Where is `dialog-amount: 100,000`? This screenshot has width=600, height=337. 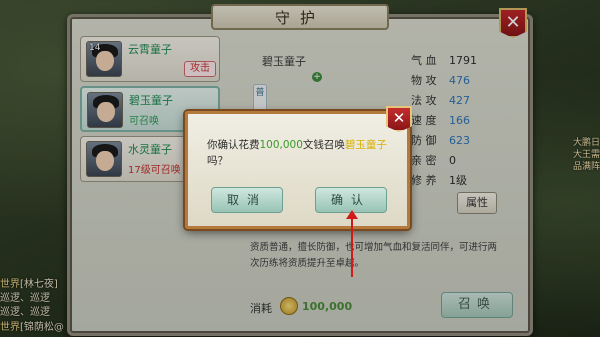 dialog-amount: 100,000 is located at coordinates (281, 145).